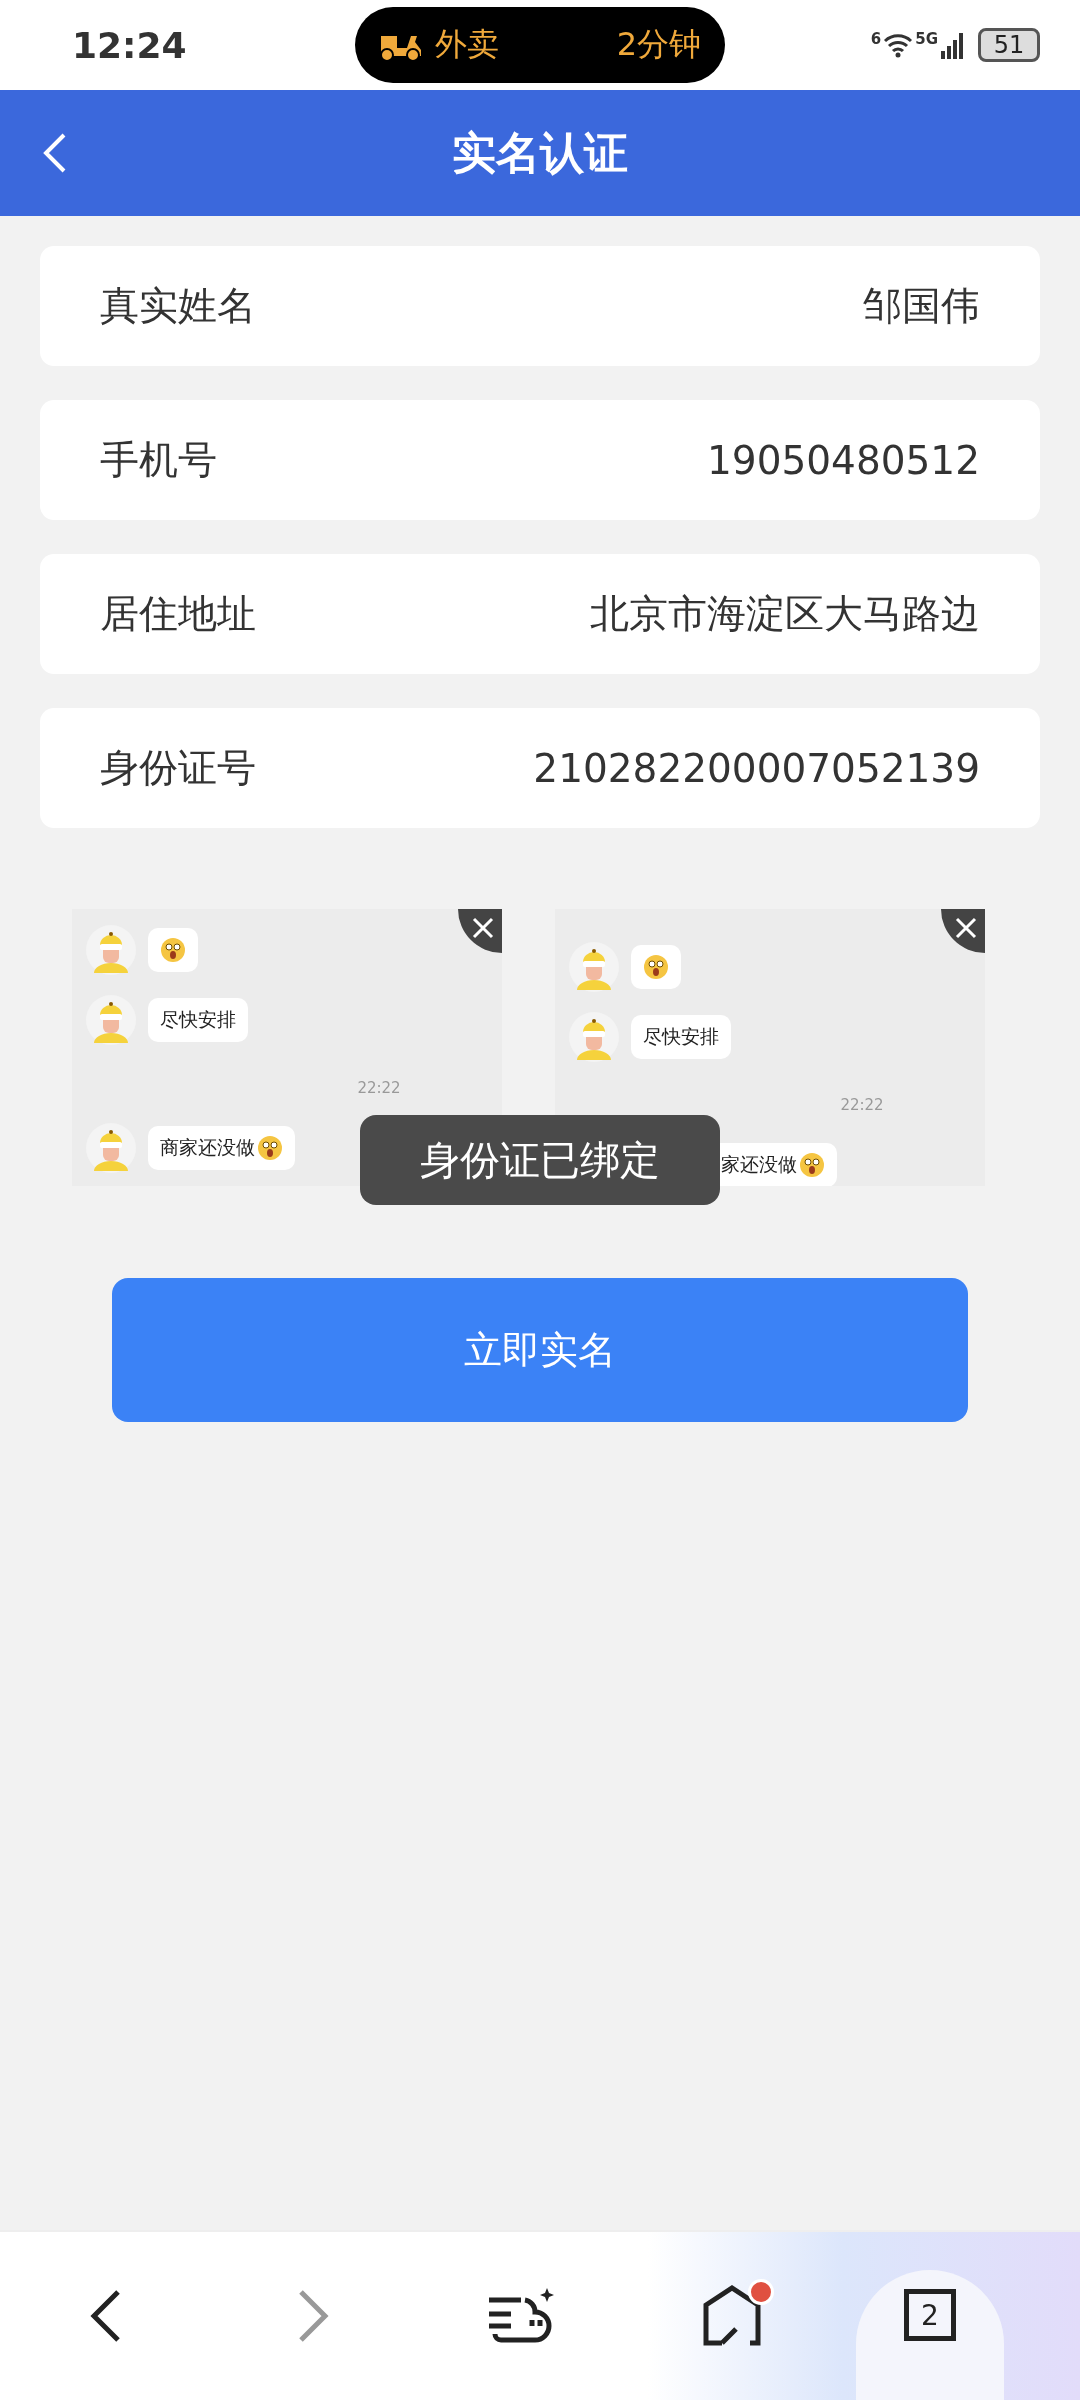 This screenshot has width=1080, height=2400. Describe the element at coordinates (926, 39) in the screenshot. I see `network-label: 5G` at that location.